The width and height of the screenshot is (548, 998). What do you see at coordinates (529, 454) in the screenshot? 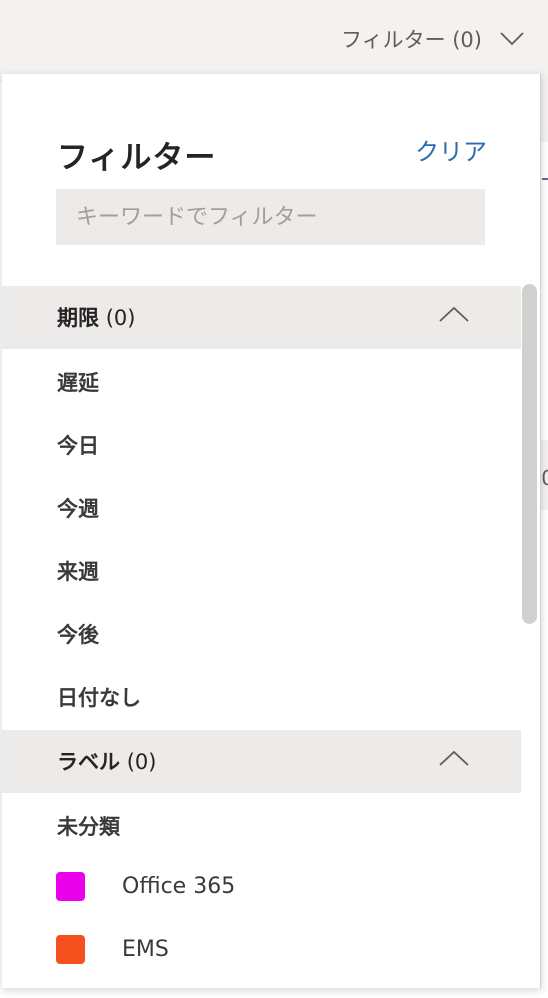
I see `panel-scrollbar` at bounding box center [529, 454].